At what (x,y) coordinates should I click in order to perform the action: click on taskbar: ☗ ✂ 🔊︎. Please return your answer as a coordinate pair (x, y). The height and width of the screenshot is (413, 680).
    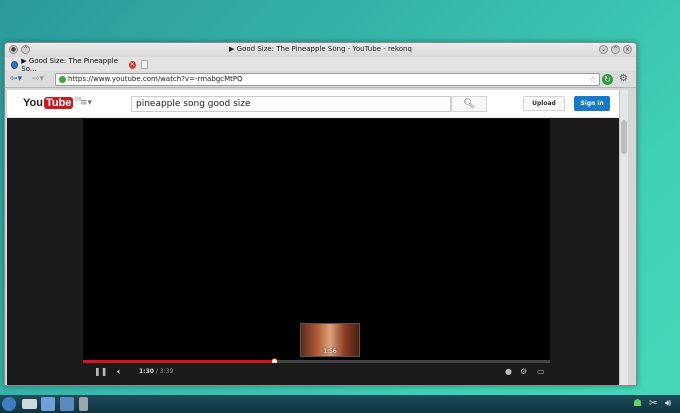
    Looking at the image, I should click on (340, 404).